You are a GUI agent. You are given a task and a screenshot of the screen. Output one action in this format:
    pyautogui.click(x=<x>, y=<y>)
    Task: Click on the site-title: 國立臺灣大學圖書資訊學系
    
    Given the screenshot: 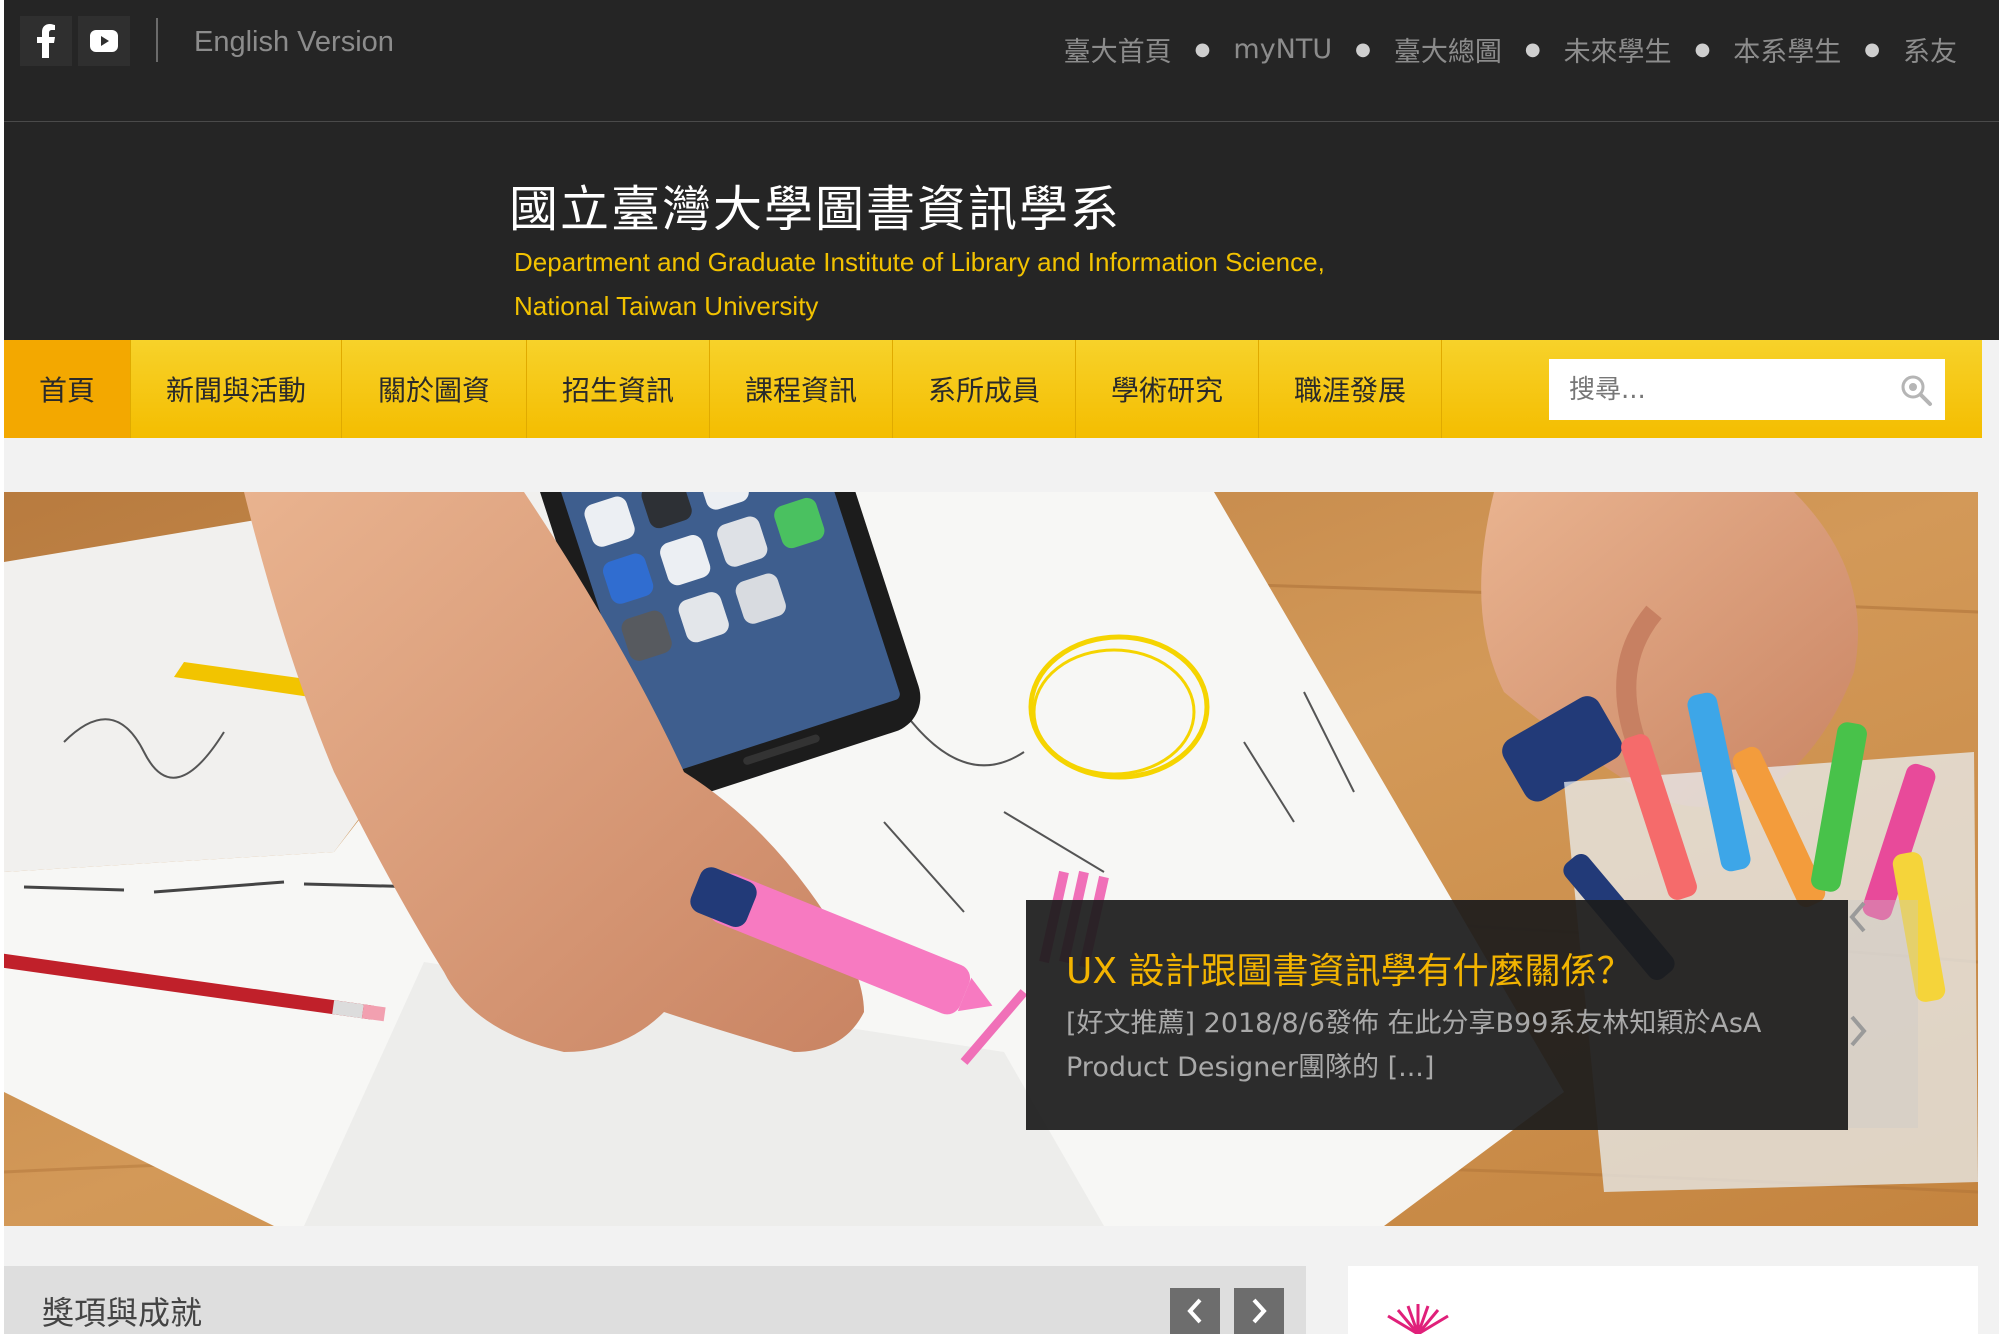 What is the action you would take?
    pyautogui.click(x=815, y=205)
    